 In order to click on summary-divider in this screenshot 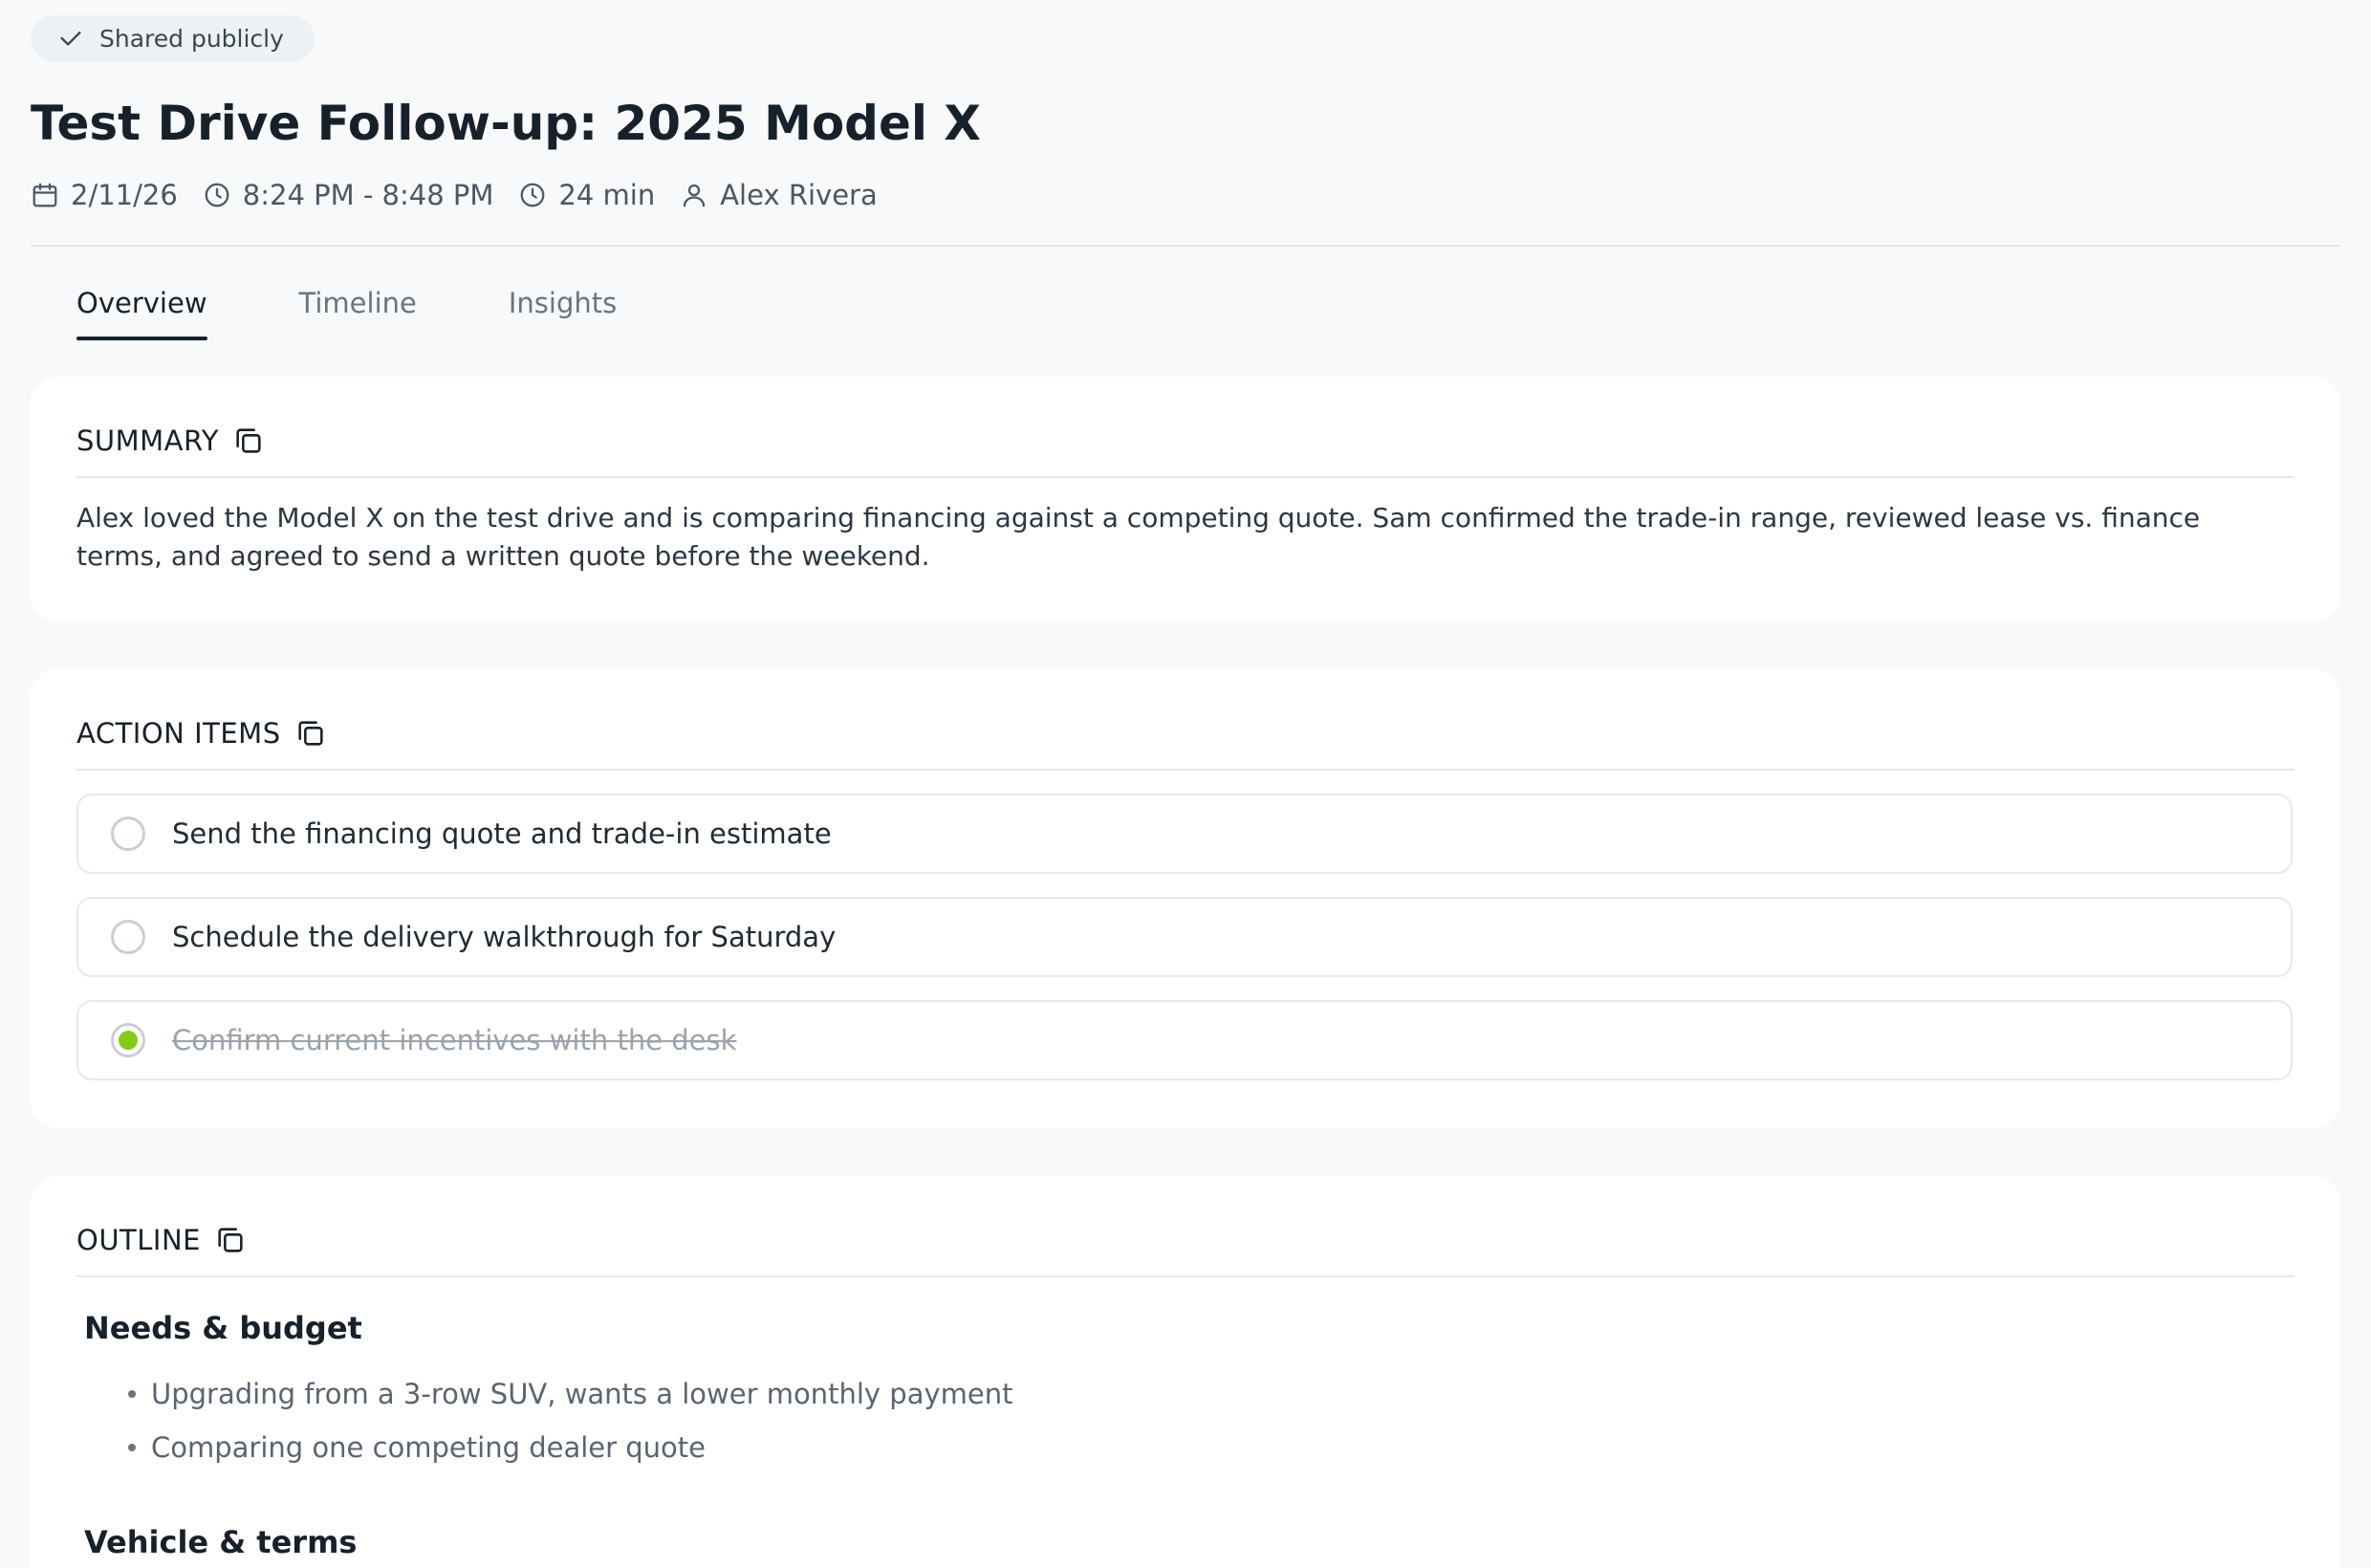, I will do `click(1185, 477)`.